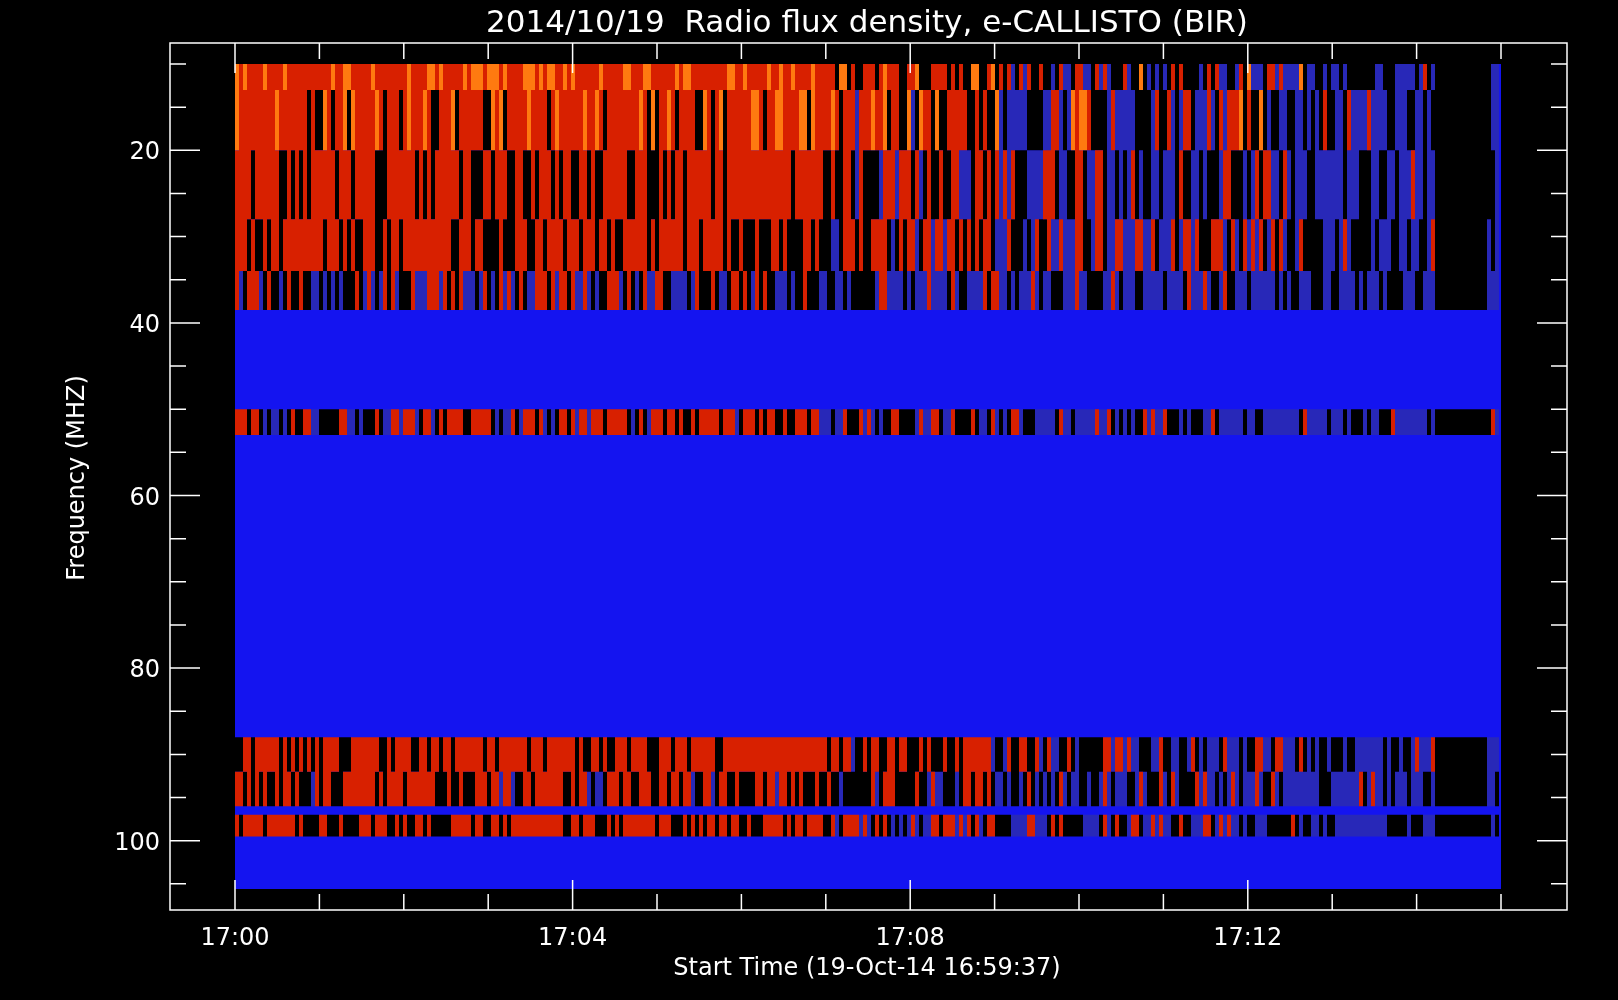  What do you see at coordinates (144, 496) in the screenshot?
I see `y-tick-label: 60` at bounding box center [144, 496].